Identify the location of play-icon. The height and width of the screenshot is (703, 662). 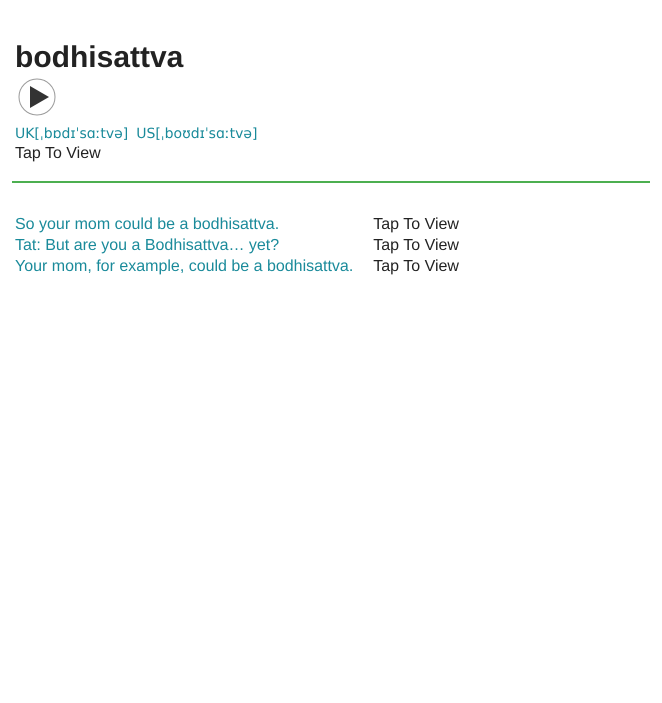
(37, 97).